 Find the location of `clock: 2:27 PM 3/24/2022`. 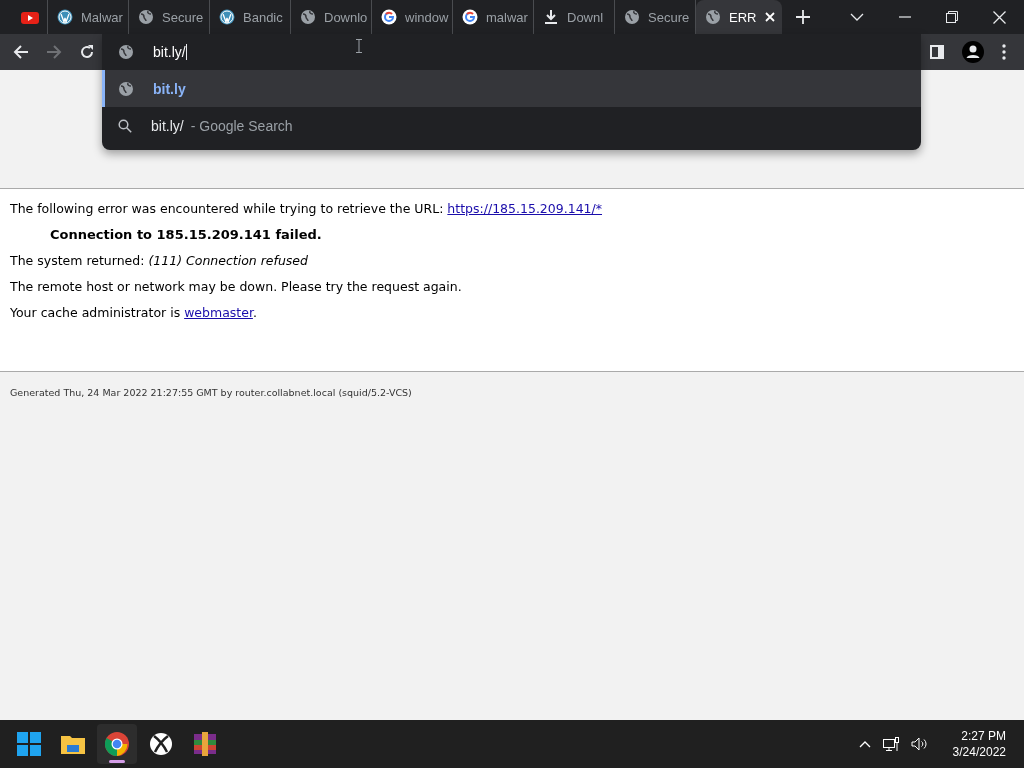

clock: 2:27 PM 3/24/2022 is located at coordinates (979, 744).